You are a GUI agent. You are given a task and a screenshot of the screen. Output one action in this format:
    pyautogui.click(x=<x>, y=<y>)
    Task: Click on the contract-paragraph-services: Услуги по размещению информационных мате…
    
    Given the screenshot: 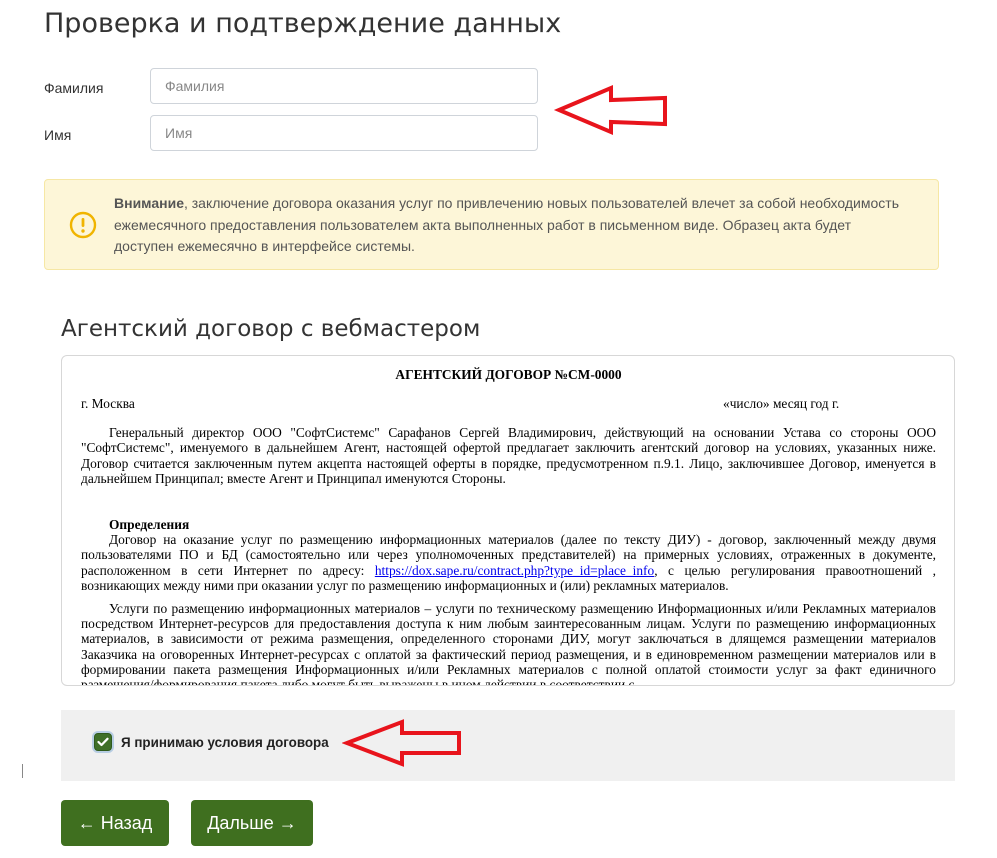 What is the action you would take?
    pyautogui.click(x=508, y=643)
    